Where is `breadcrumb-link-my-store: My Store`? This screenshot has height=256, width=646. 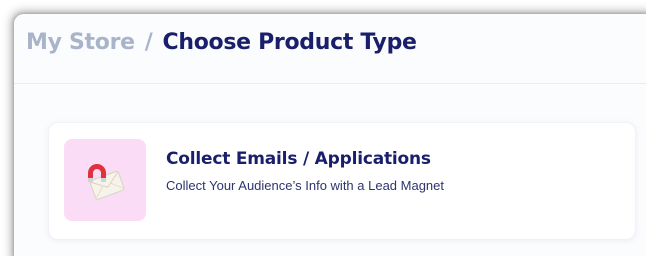 breadcrumb-link-my-store: My Store is located at coordinates (80, 42).